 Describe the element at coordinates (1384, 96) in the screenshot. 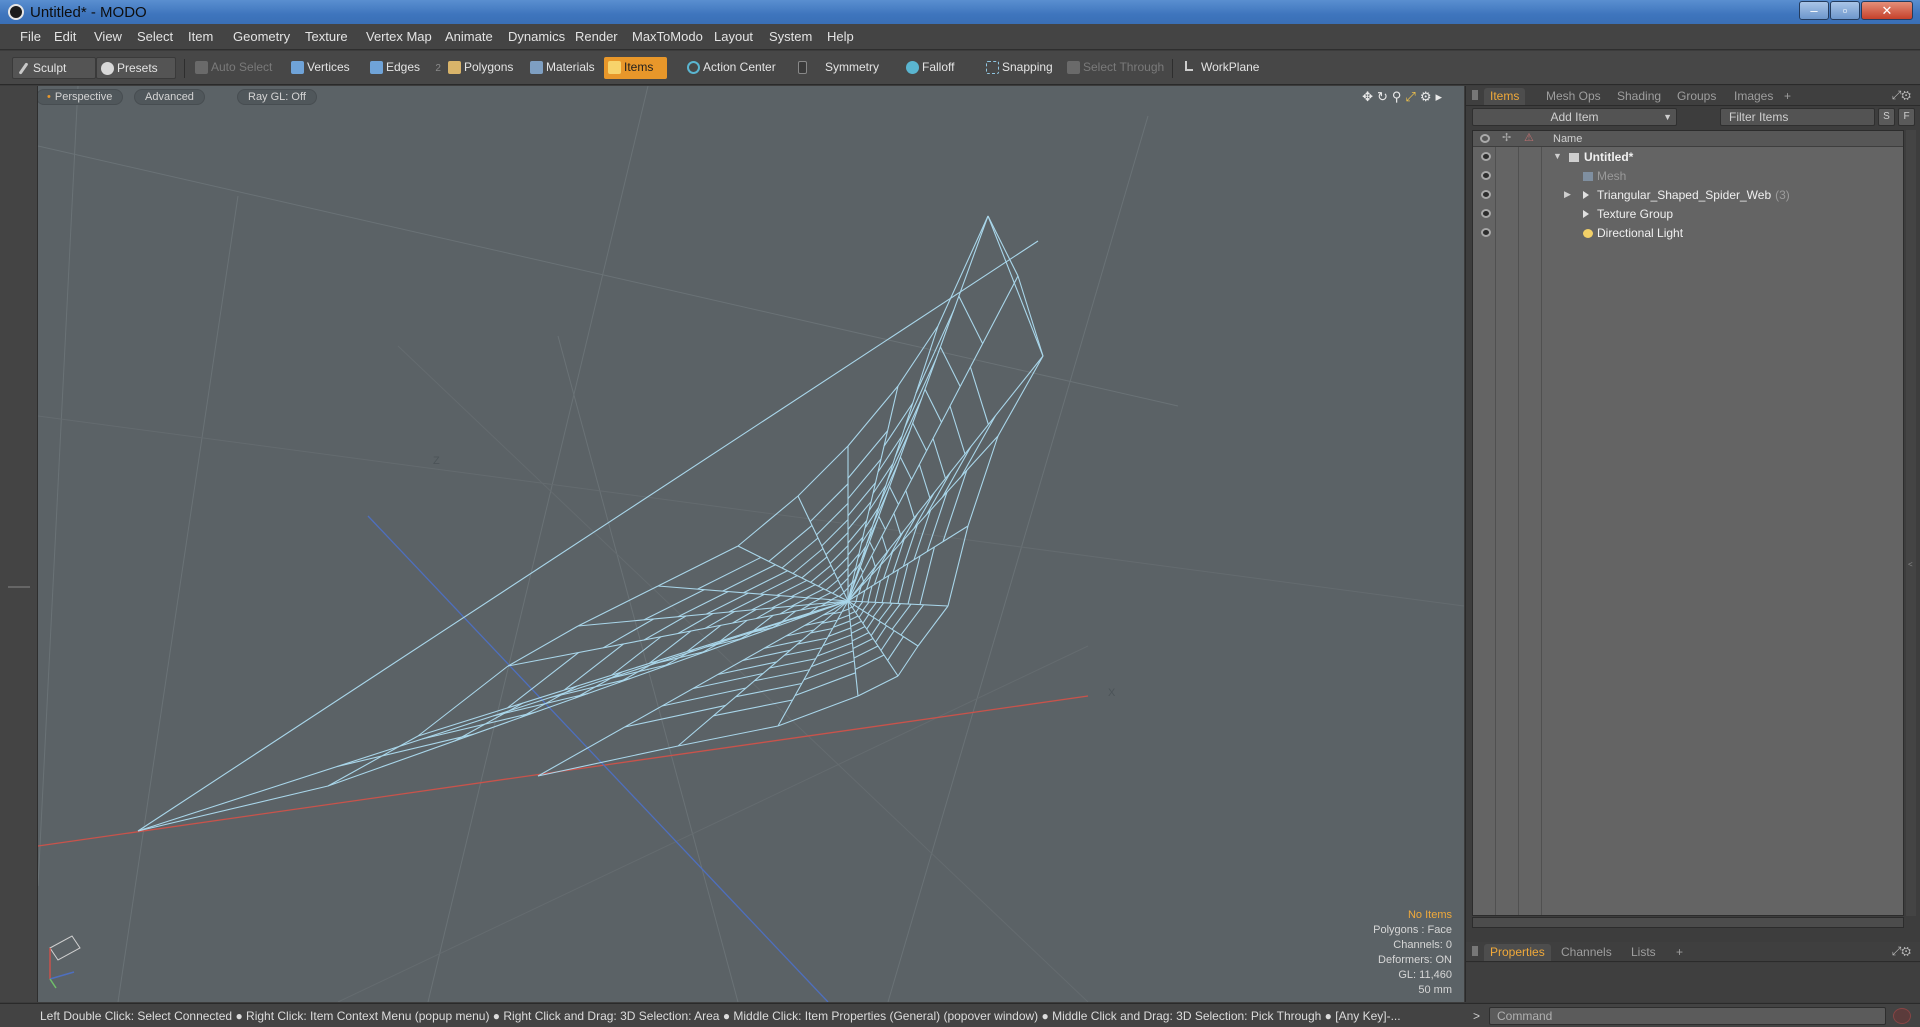

I see `rotate-view-icon: ↻` at that location.